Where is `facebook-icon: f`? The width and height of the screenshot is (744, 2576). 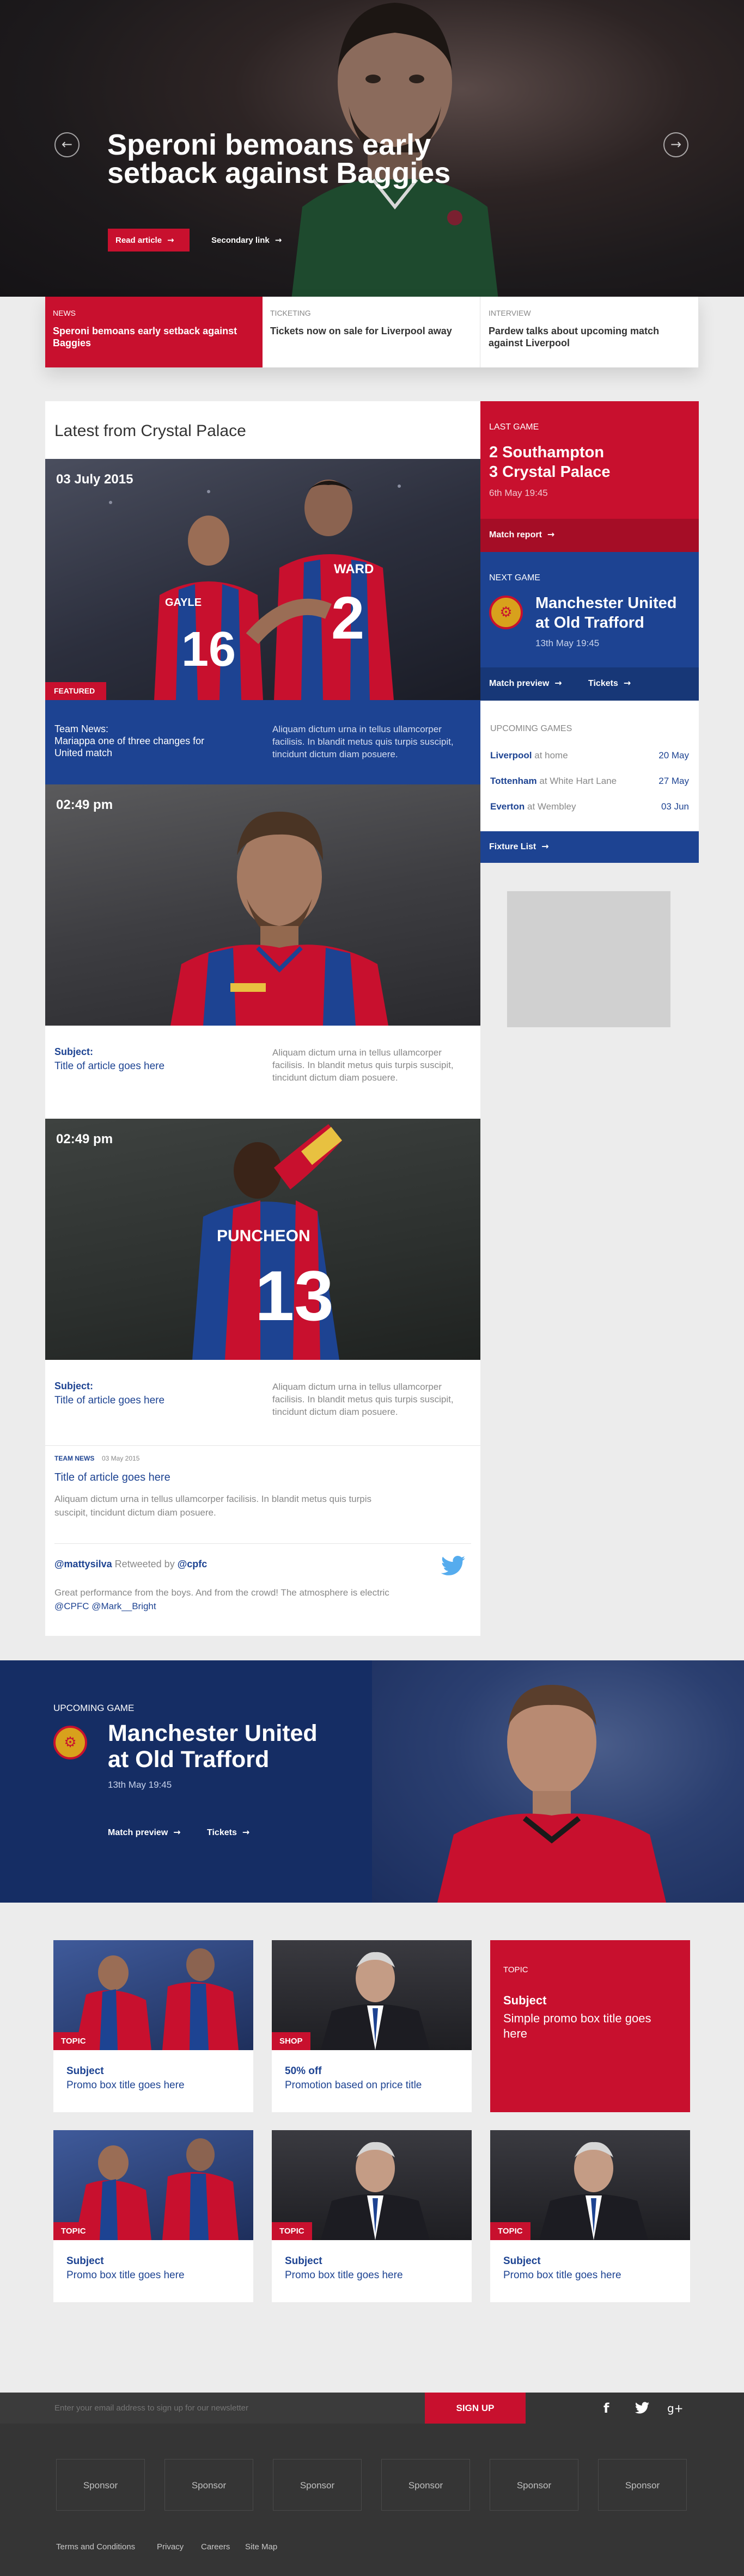
facebook-icon: f is located at coordinates (606, 2408).